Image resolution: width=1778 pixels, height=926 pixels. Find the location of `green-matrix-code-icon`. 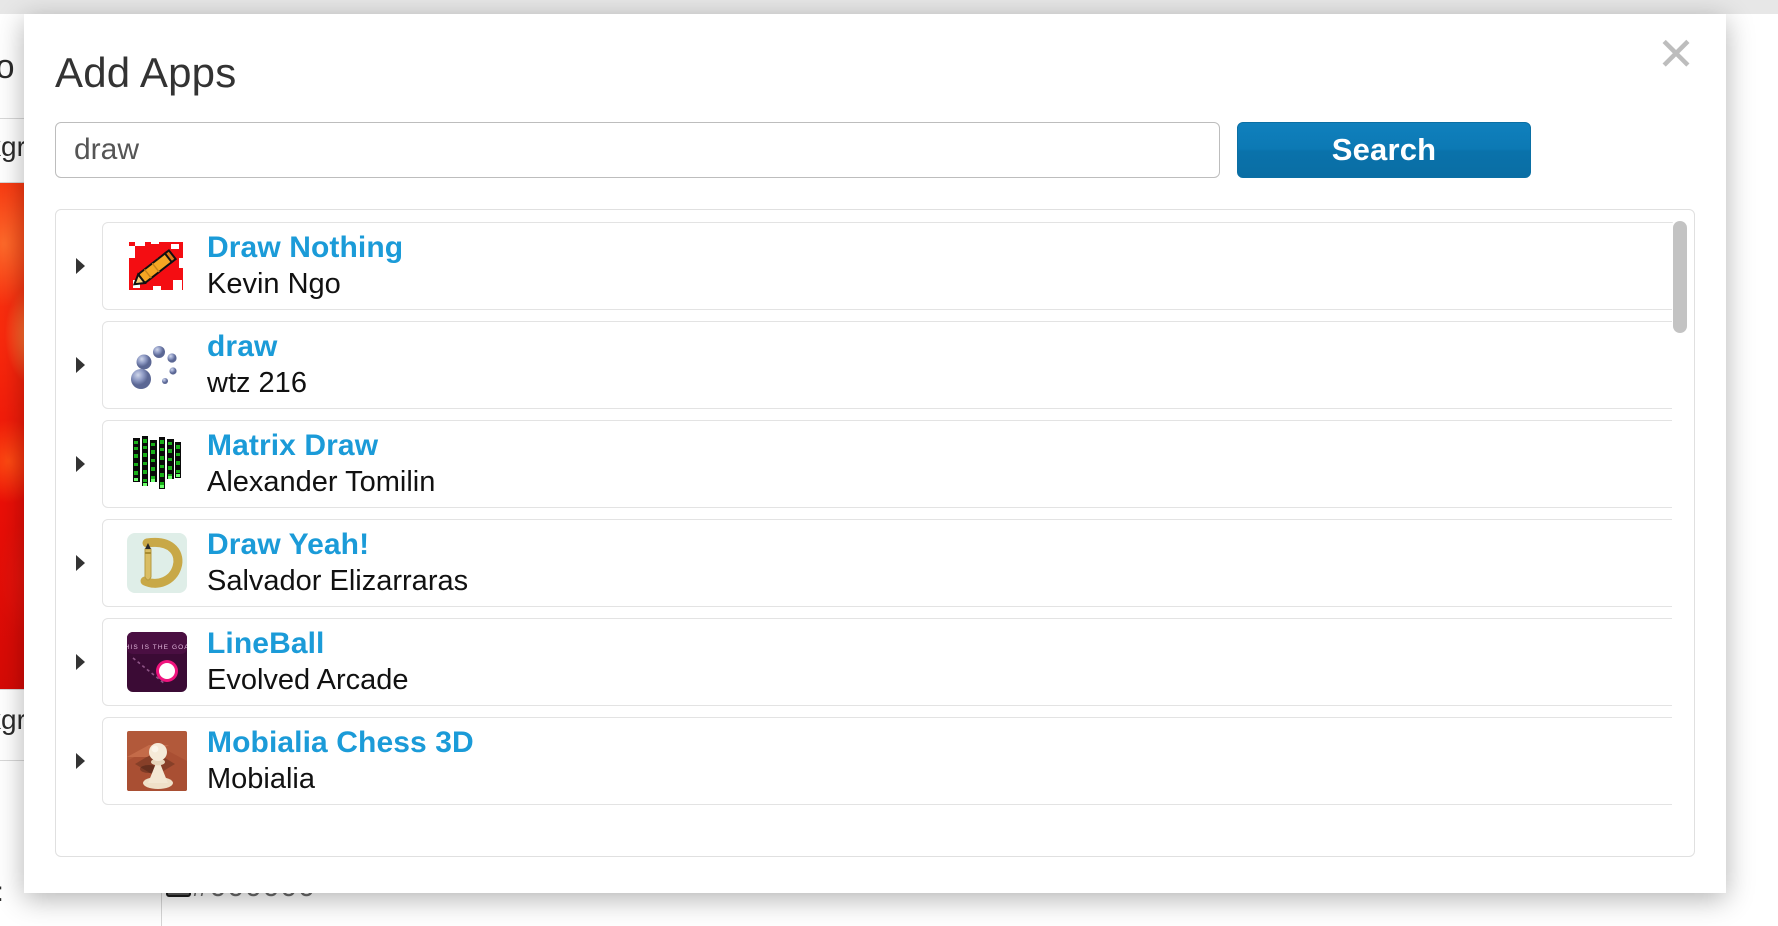

green-matrix-code-icon is located at coordinates (157, 464).